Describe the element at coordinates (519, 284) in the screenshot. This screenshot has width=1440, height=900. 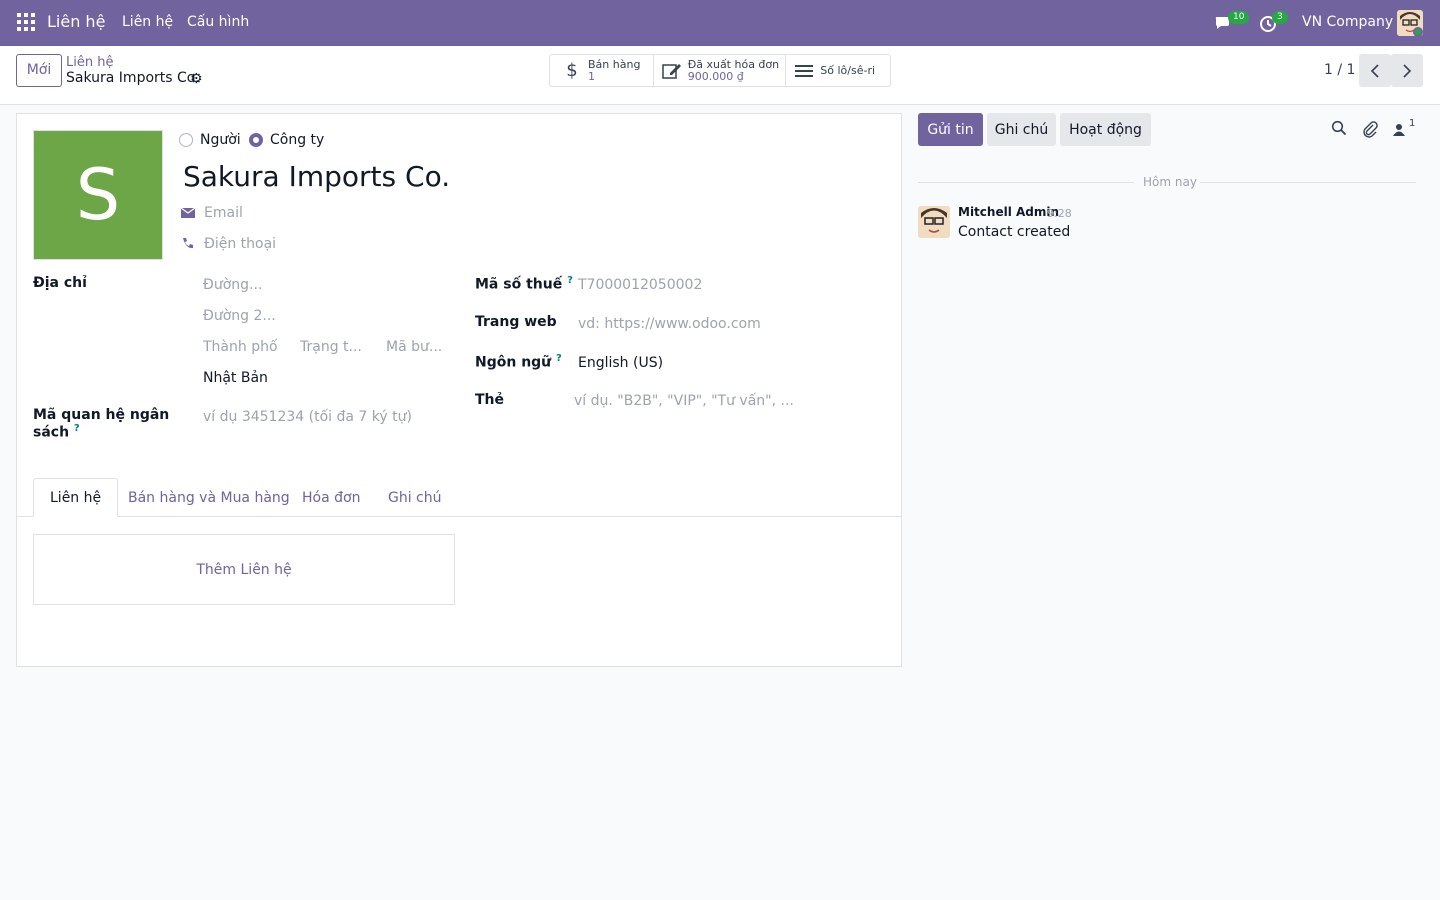
I see `vat-label-text: Mã số thuế` at that location.